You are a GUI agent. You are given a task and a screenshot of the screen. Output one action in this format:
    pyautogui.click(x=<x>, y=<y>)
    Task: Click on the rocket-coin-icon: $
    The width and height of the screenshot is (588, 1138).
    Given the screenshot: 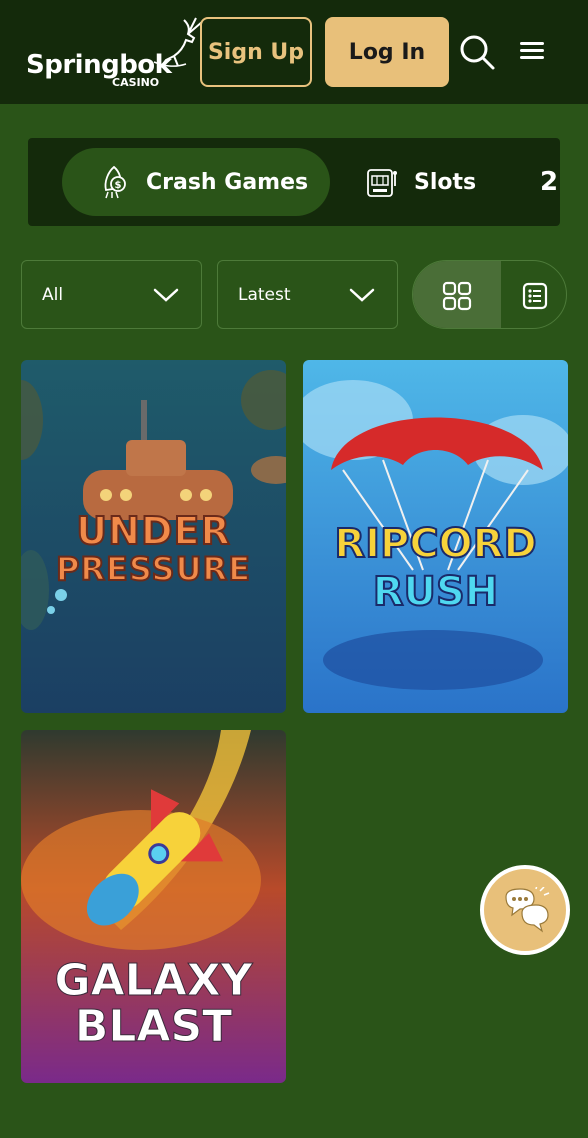 What is the action you would take?
    pyautogui.click(x=115, y=182)
    